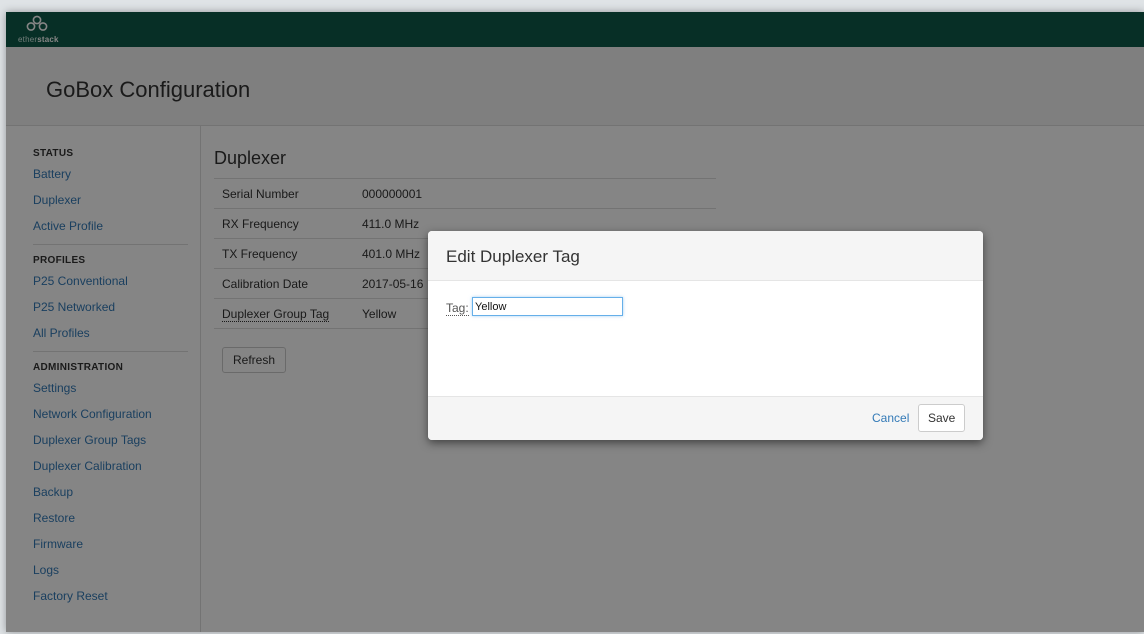 This screenshot has height=634, width=1144. Describe the element at coordinates (547, 306) in the screenshot. I see `tag-input` at that location.